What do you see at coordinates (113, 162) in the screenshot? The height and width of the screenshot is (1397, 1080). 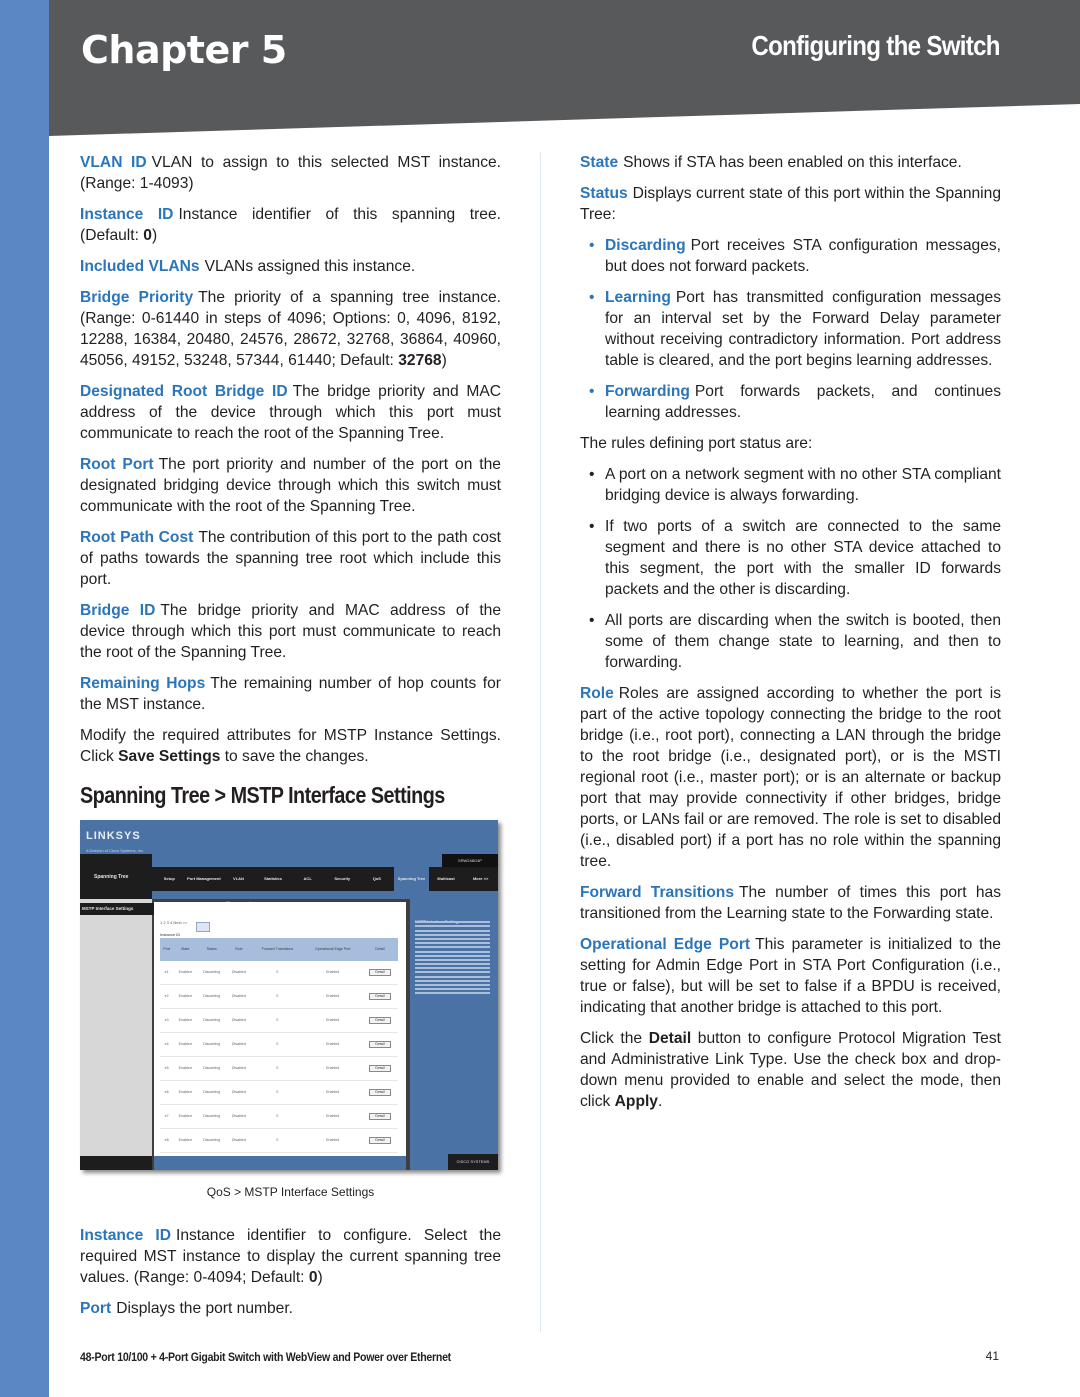 I see `term-vlan-id: VLAN ID` at bounding box center [113, 162].